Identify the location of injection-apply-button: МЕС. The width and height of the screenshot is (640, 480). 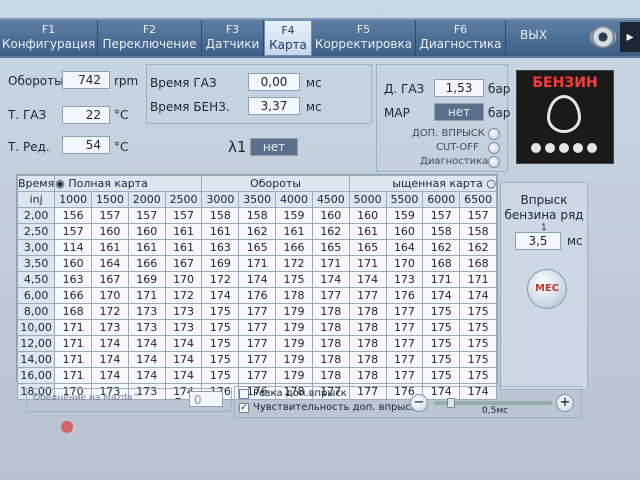
(547, 289).